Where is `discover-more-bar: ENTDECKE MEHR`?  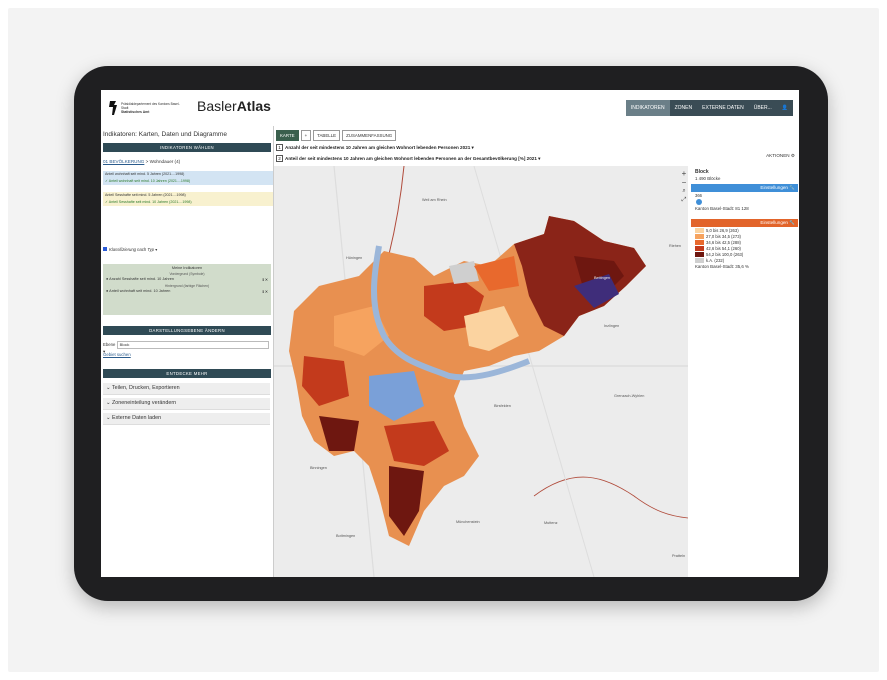
discover-more-bar: ENTDECKE MEHR is located at coordinates (187, 373).